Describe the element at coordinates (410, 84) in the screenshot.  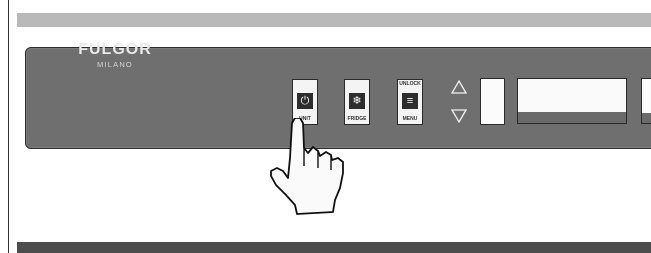
I see `unlock-label: UNLOCK` at that location.